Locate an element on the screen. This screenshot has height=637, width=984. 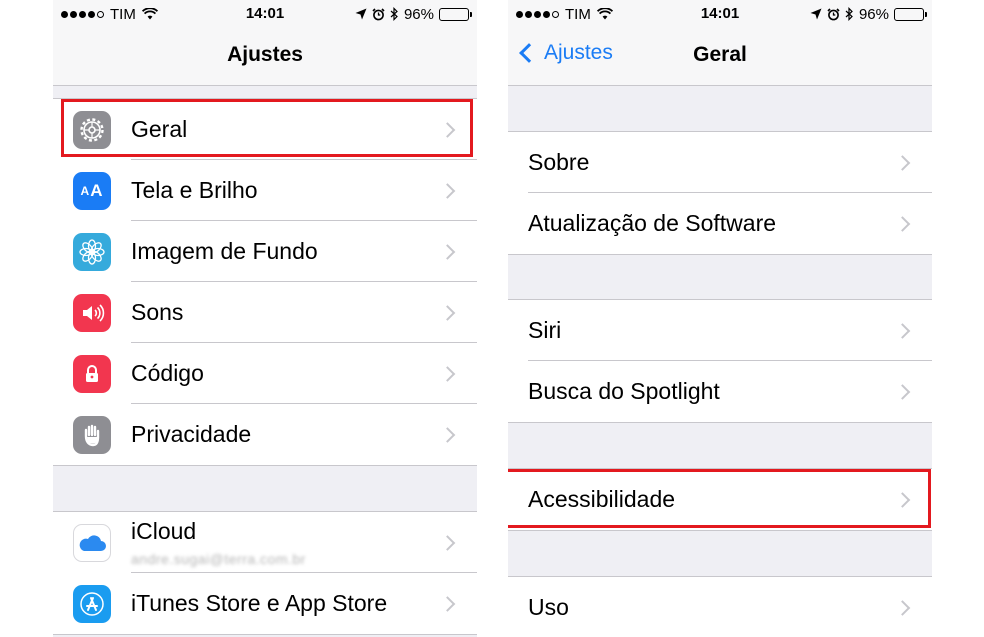
lock-icon is located at coordinates (92, 373).